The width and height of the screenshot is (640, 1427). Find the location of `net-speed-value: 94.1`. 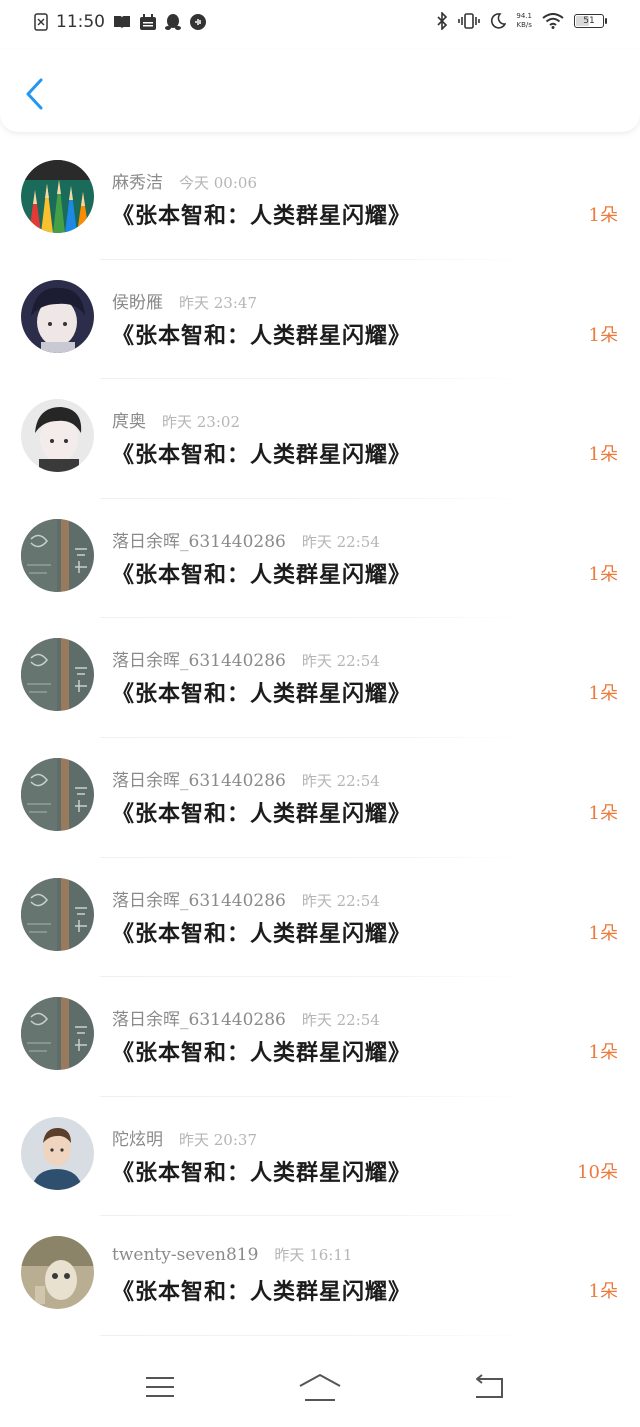

net-speed-value: 94.1 is located at coordinates (524, 16).